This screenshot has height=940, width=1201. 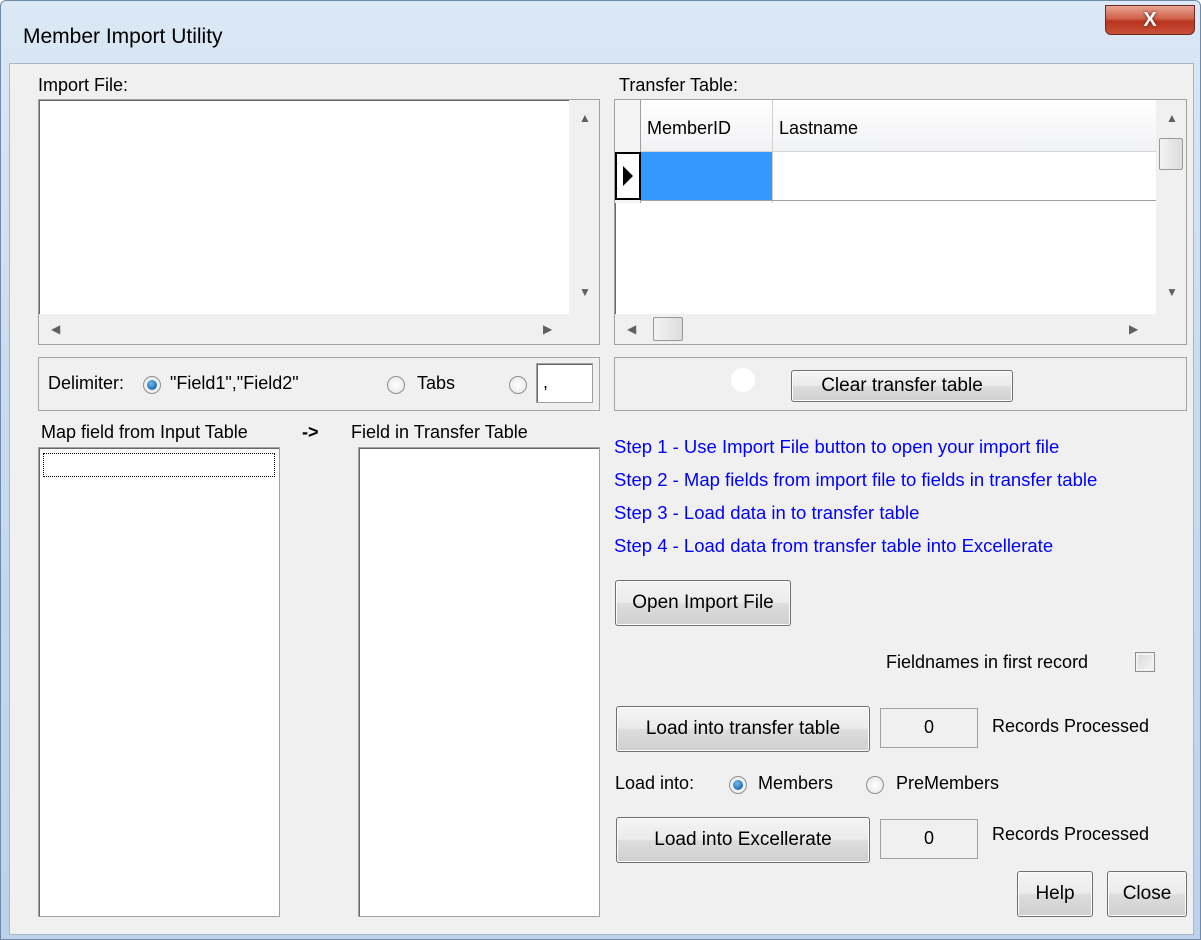 What do you see at coordinates (743, 840) in the screenshot?
I see `load-into-excellerate-button: Load into Excellerate` at bounding box center [743, 840].